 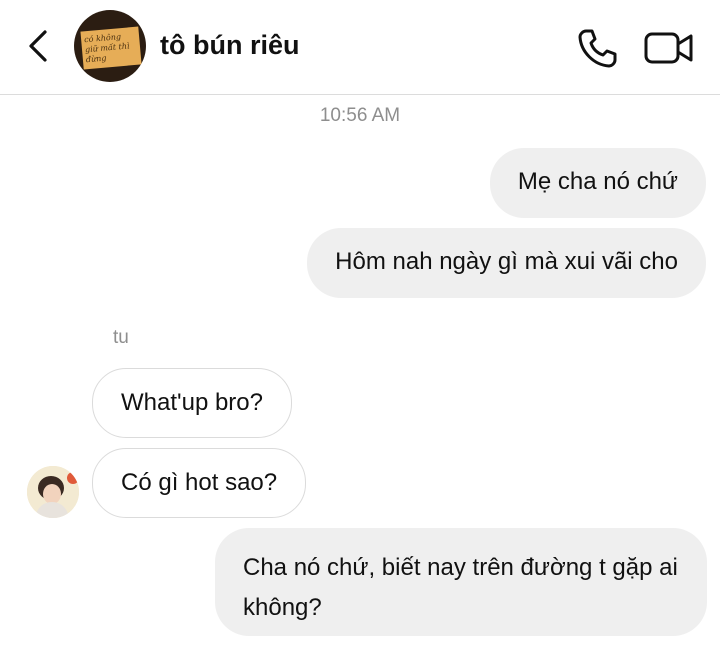 I want to click on voice-call-button, so click(x=597, y=48).